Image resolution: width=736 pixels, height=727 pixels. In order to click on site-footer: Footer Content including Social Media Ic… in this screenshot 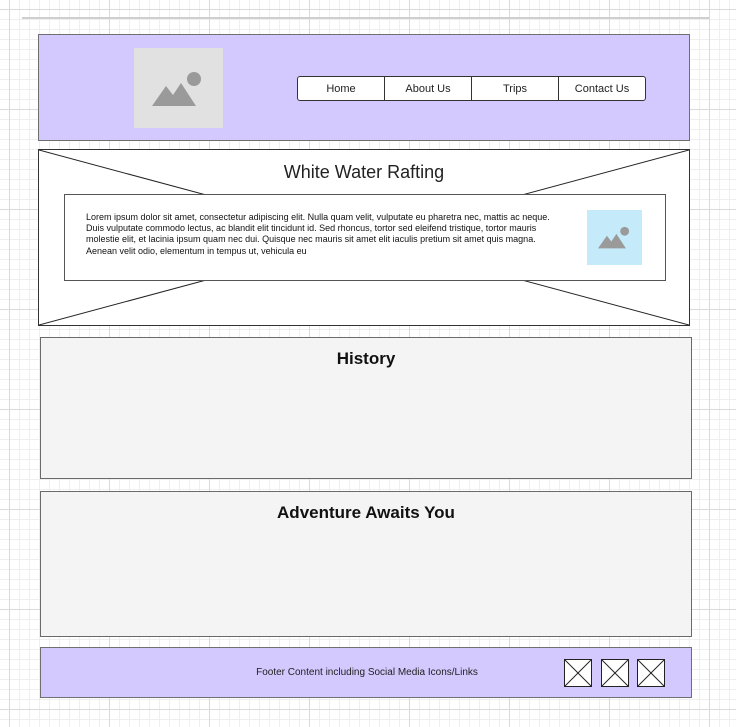, I will do `click(366, 672)`.